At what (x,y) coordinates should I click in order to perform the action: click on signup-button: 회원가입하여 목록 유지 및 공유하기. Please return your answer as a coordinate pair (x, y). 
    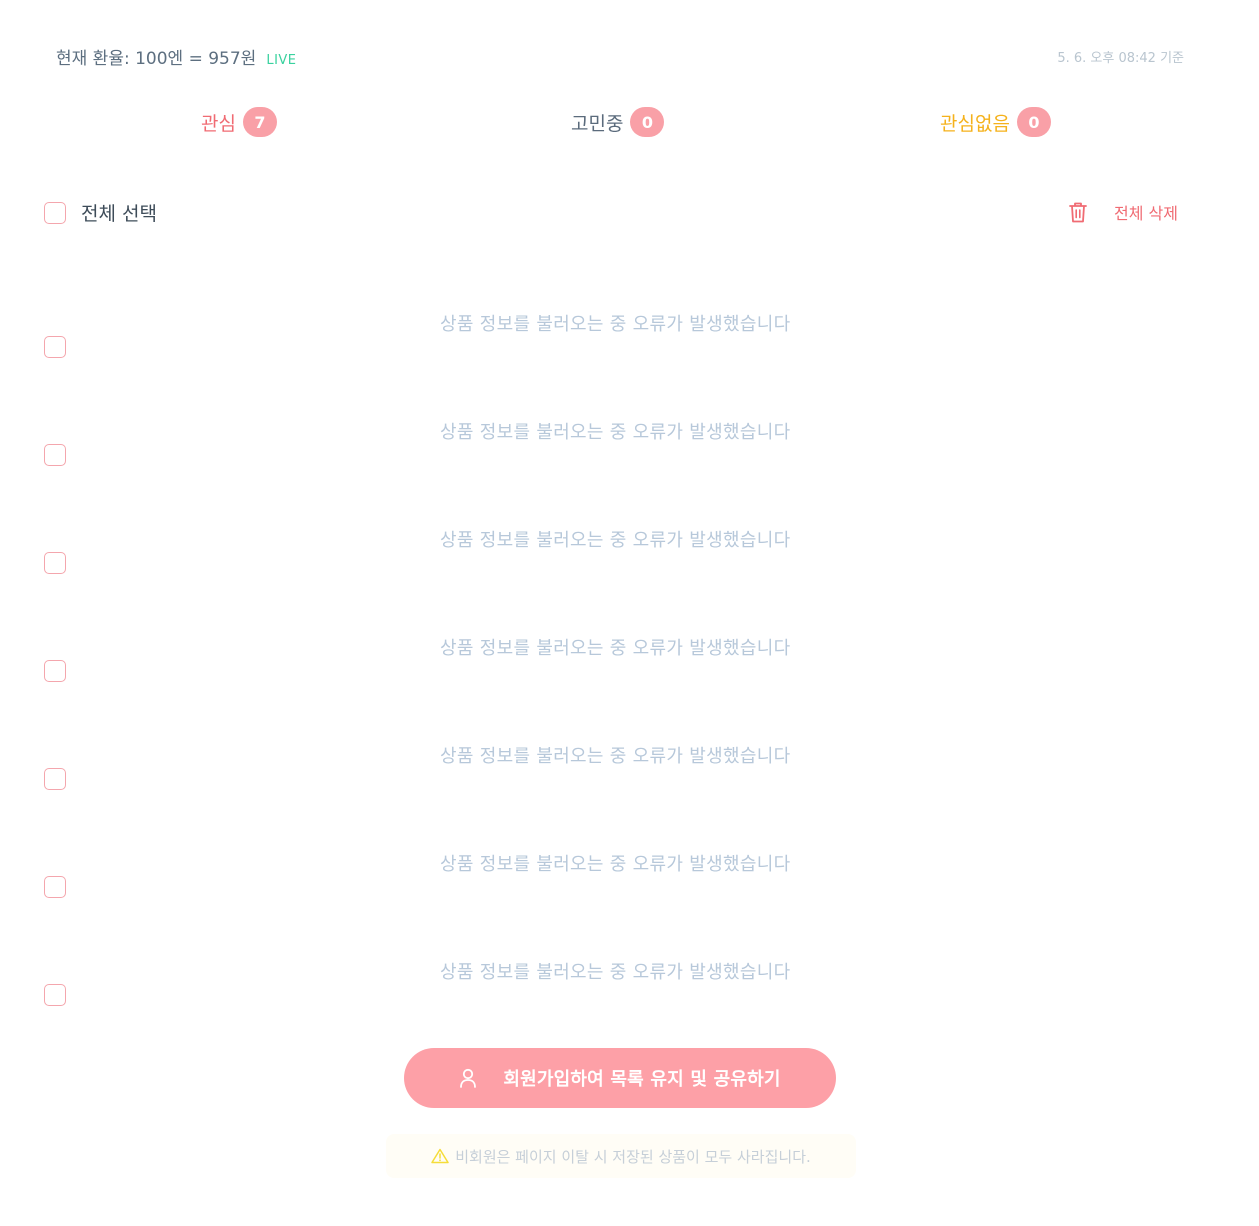
    Looking at the image, I should click on (620, 1078).